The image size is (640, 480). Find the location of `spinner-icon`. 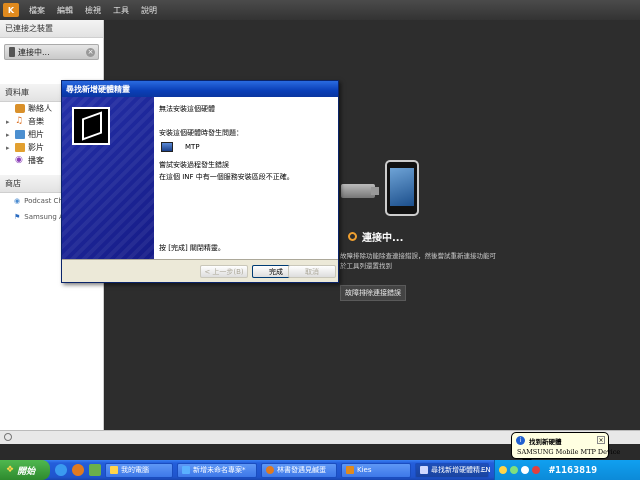

spinner-icon is located at coordinates (352, 236).